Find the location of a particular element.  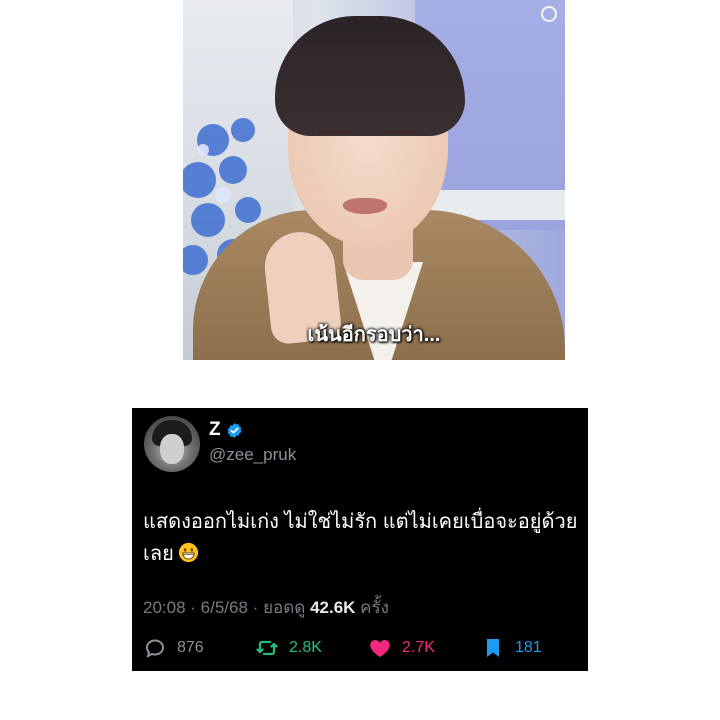

tweet-actions: 876 2.8K 2.7K 181 is located at coordinates (363, 648).